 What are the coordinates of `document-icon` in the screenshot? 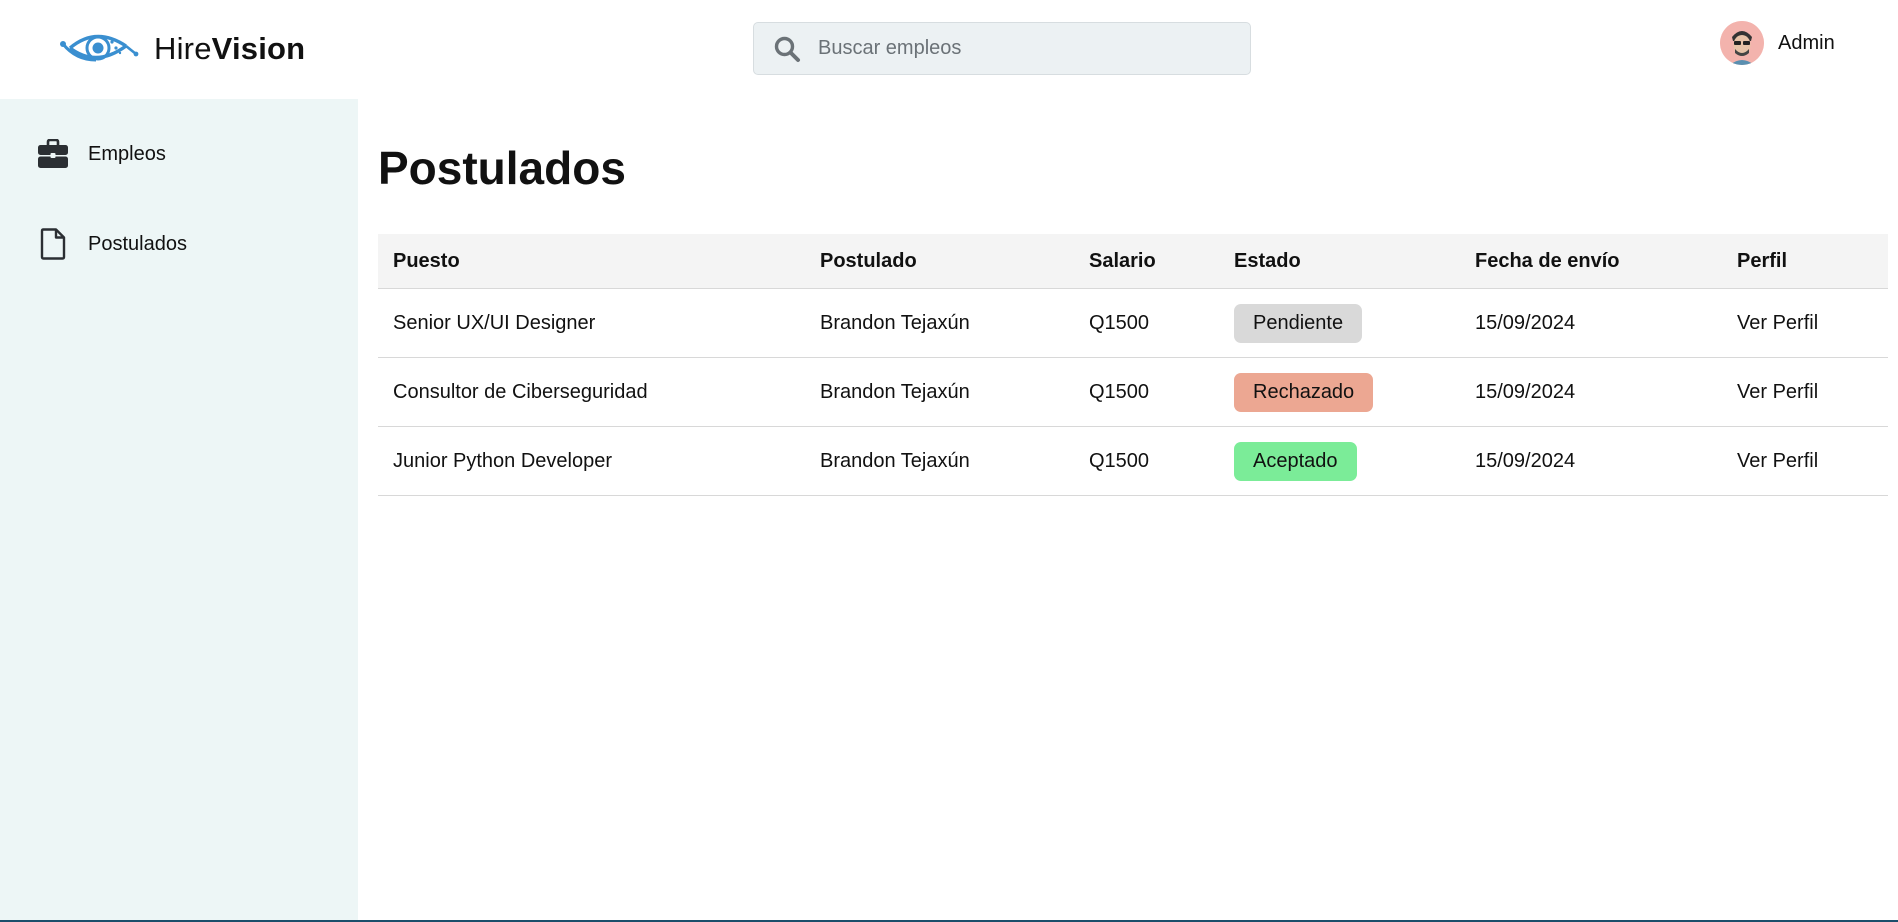 It's located at (53, 244).